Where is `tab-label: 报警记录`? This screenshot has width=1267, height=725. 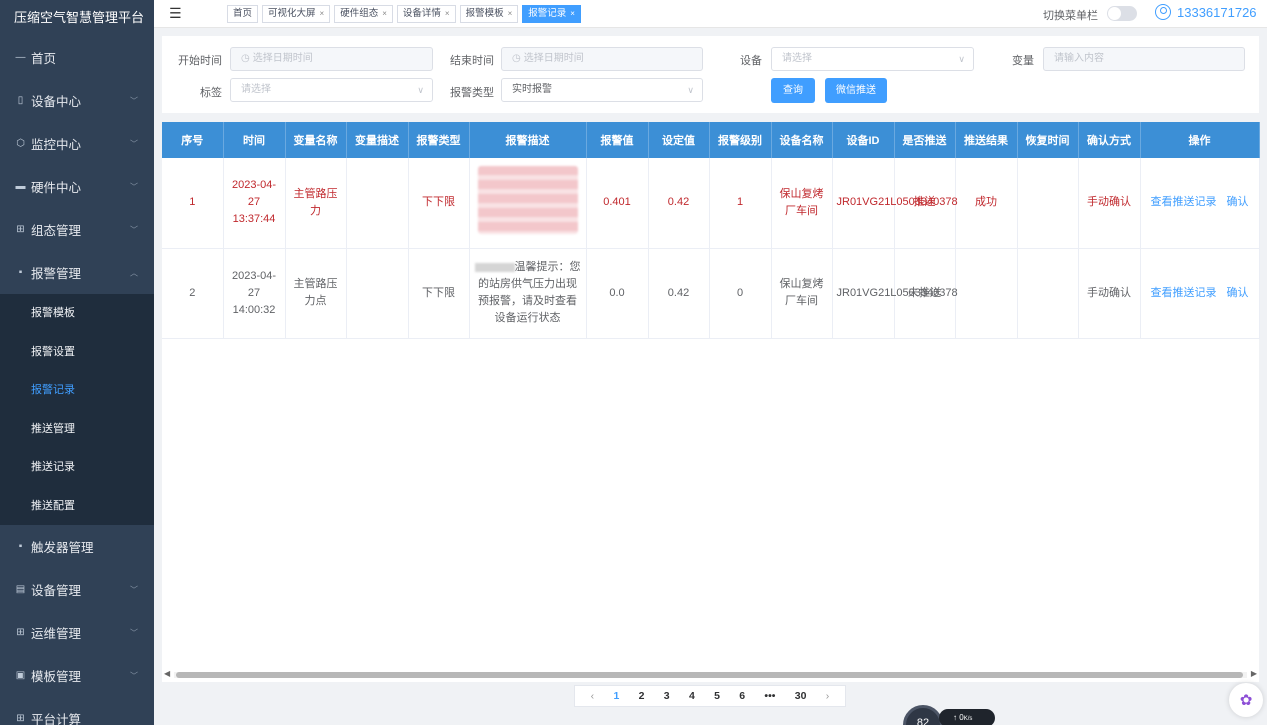
tab-label: 报警记录 is located at coordinates (547, 13).